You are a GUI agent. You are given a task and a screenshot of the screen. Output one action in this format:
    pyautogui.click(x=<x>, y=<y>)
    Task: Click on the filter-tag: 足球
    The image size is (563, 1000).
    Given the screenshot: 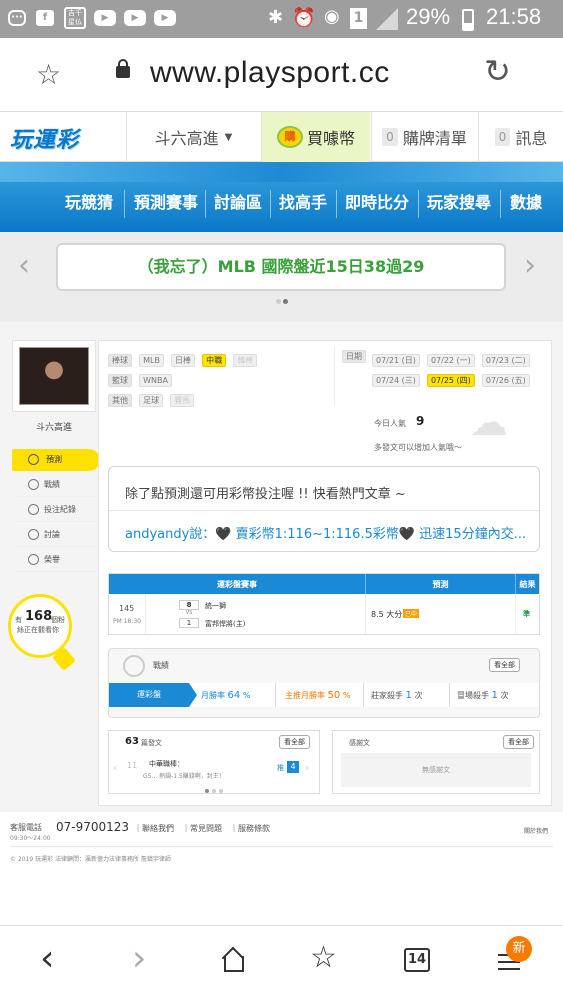 What is the action you would take?
    pyautogui.click(x=151, y=400)
    